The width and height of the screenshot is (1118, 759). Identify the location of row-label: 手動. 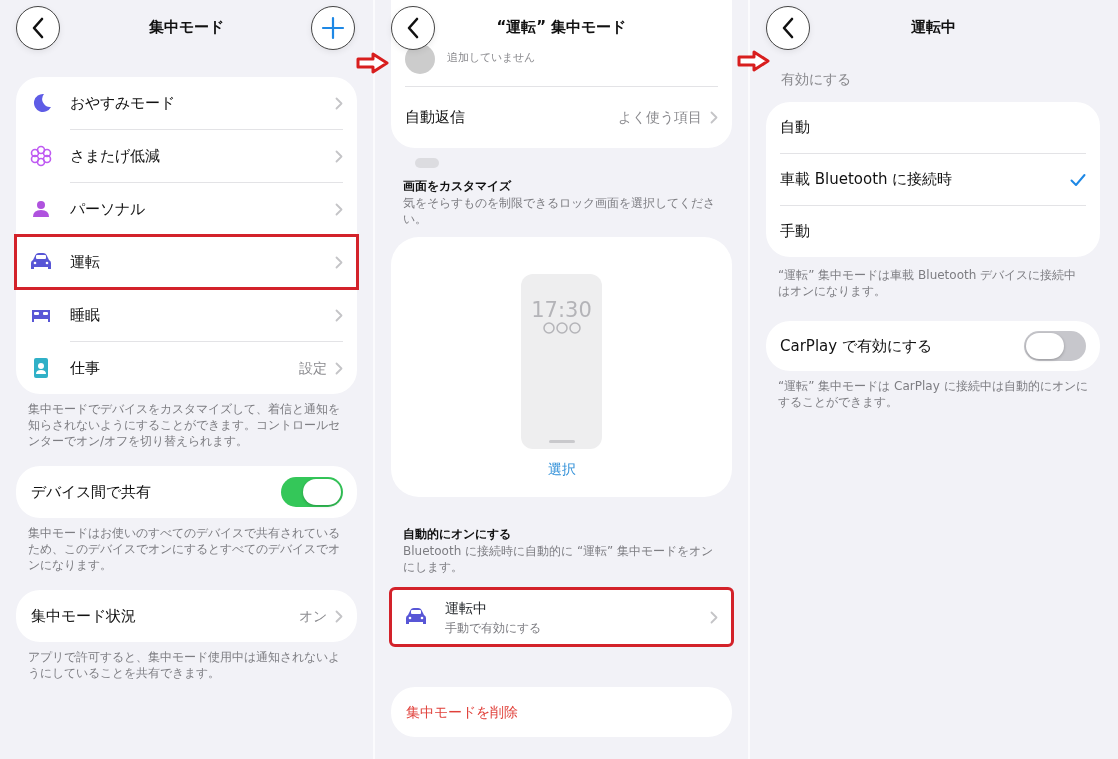
(795, 232).